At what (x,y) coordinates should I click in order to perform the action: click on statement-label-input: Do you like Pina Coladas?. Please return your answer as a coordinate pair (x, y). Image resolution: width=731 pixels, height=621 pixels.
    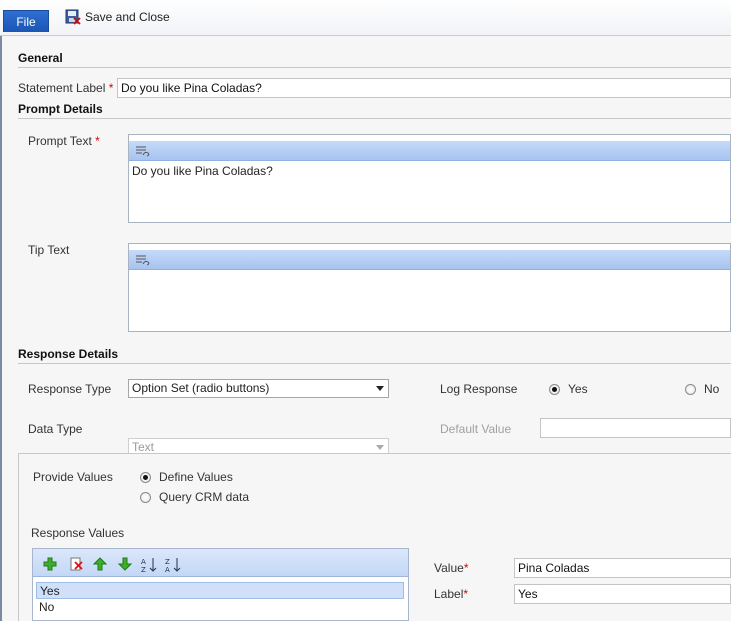
    Looking at the image, I should click on (424, 88).